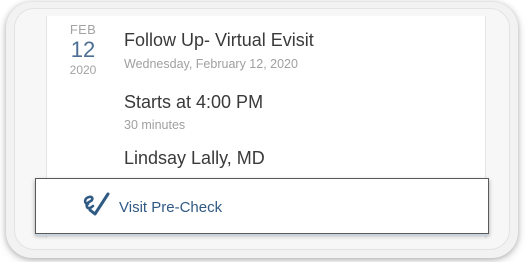 Image resolution: width=526 pixels, height=262 pixels. I want to click on appointment-start-time: Starts at 4:00 PM, so click(194, 102).